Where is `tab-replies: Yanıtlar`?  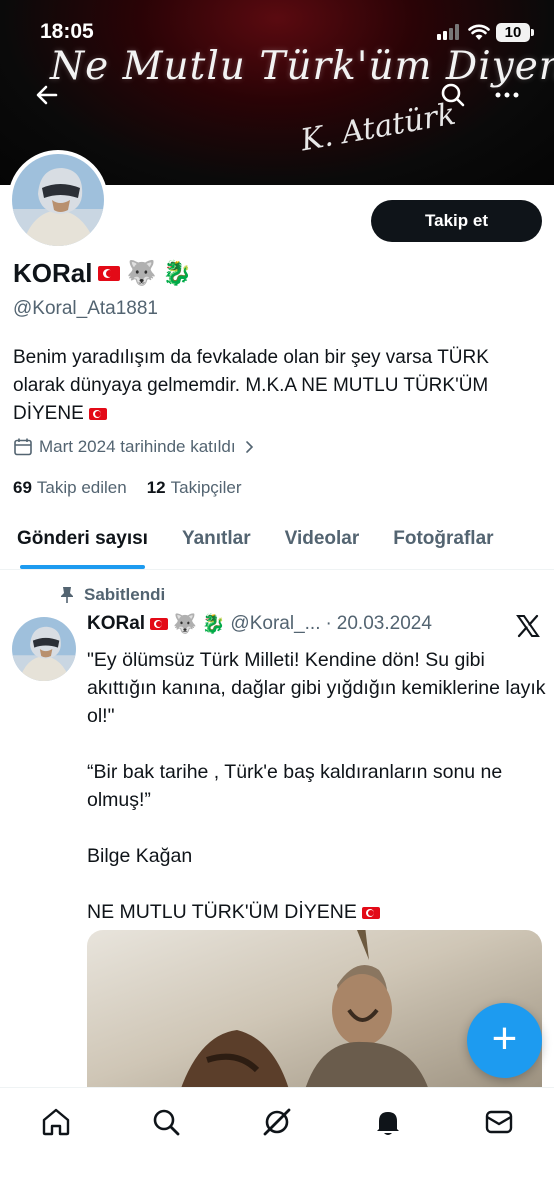
tab-replies: Yanıtlar is located at coordinates (216, 540).